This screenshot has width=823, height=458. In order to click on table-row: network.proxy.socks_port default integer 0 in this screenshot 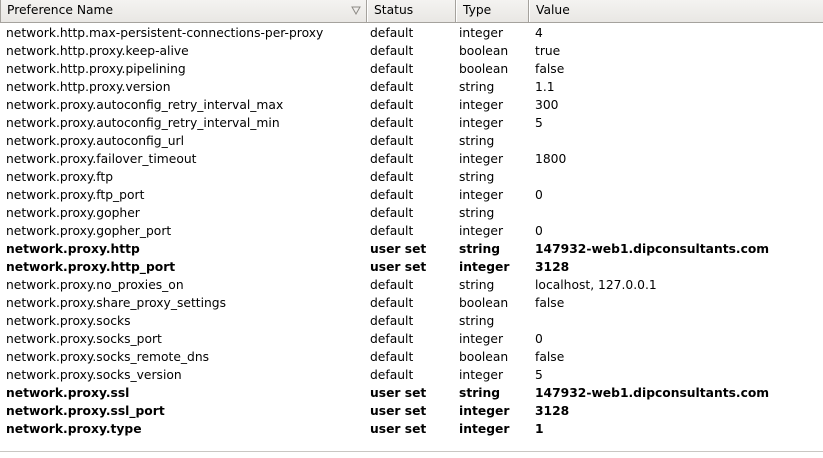, I will do `click(411, 339)`.